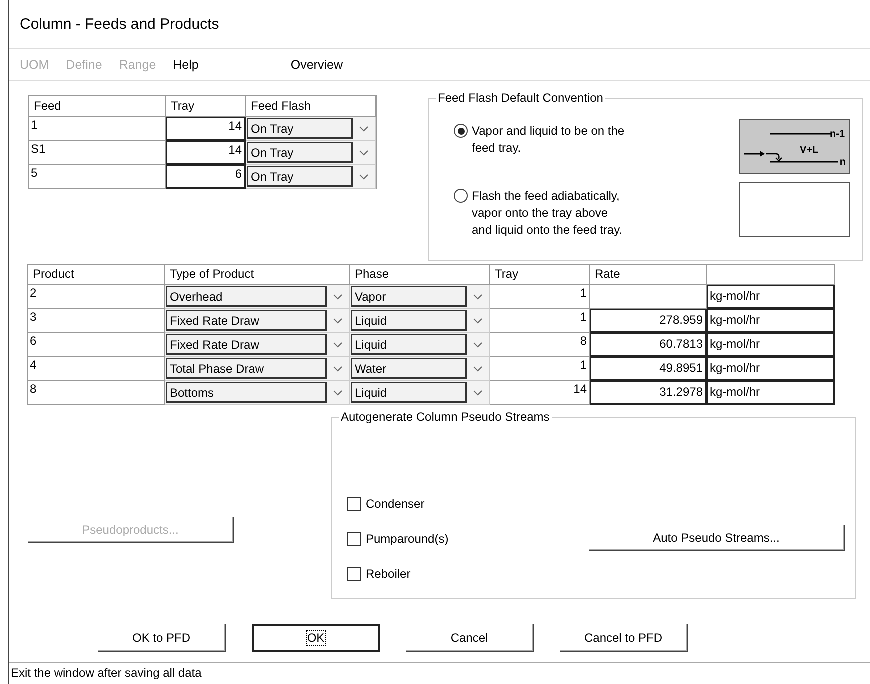  What do you see at coordinates (395, 503) in the screenshot?
I see `checkbox-label: Condenser` at bounding box center [395, 503].